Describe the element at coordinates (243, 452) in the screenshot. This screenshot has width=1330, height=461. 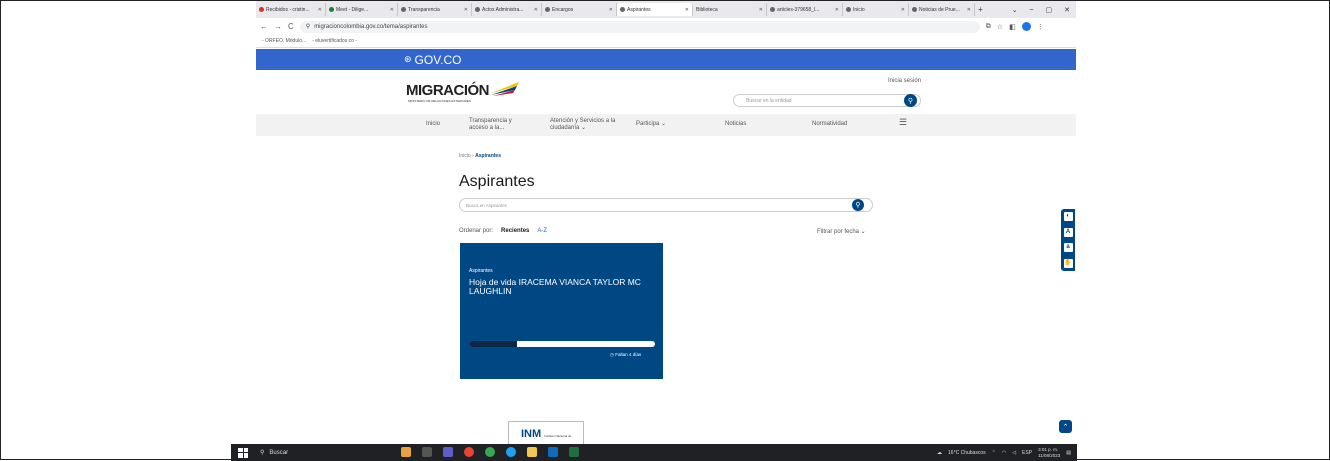
I see `windows-start-icon` at that location.